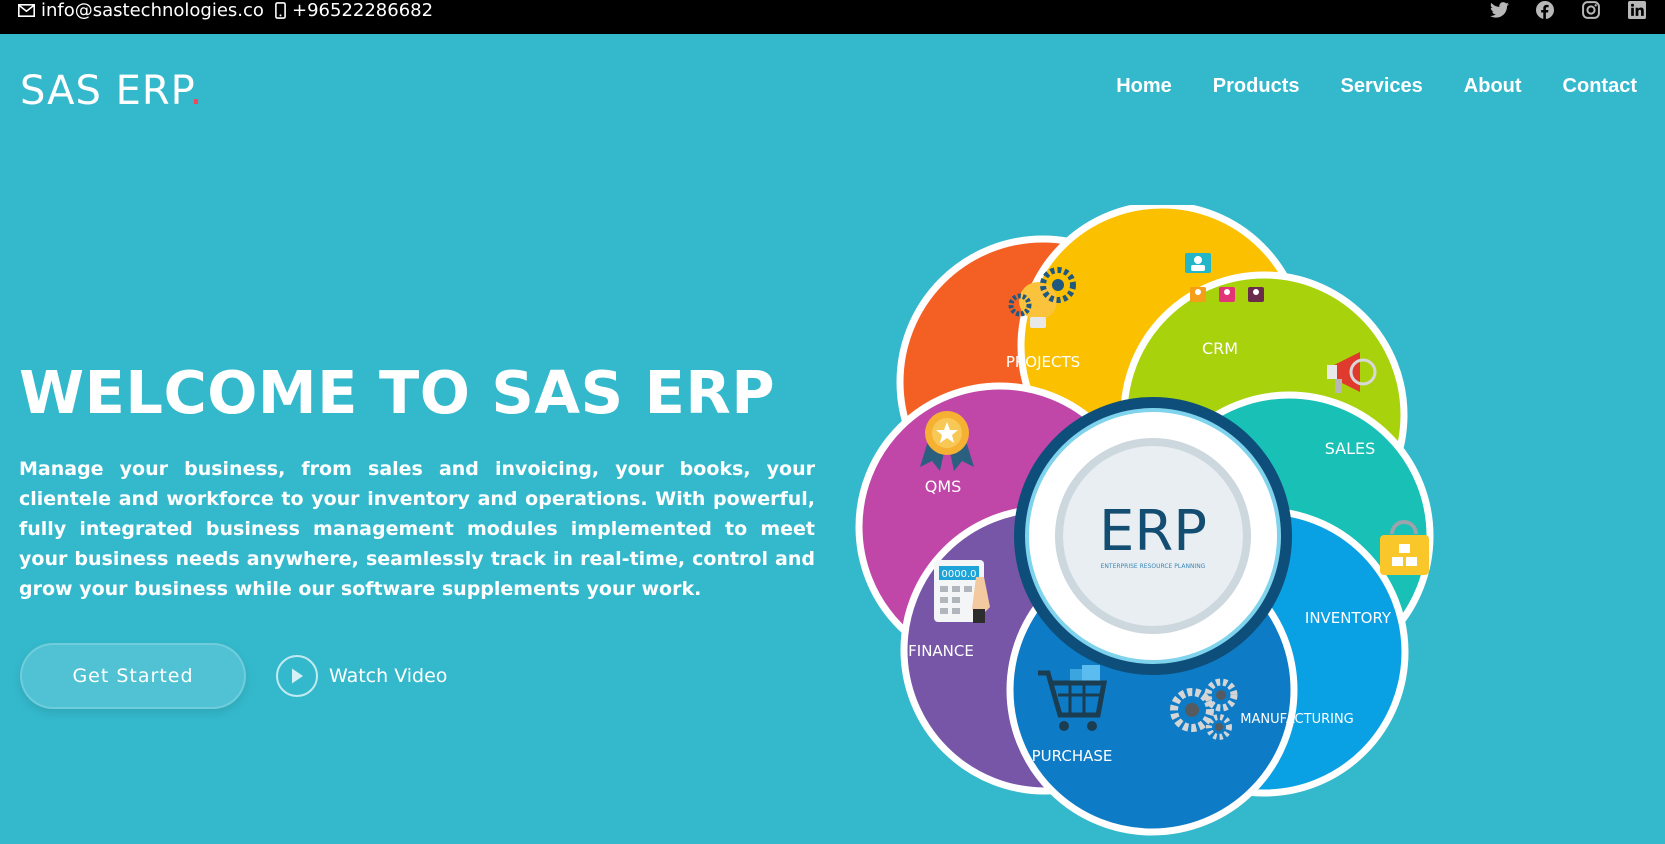 The width and height of the screenshot is (1665, 844). I want to click on nav-services: Services, so click(1381, 86).